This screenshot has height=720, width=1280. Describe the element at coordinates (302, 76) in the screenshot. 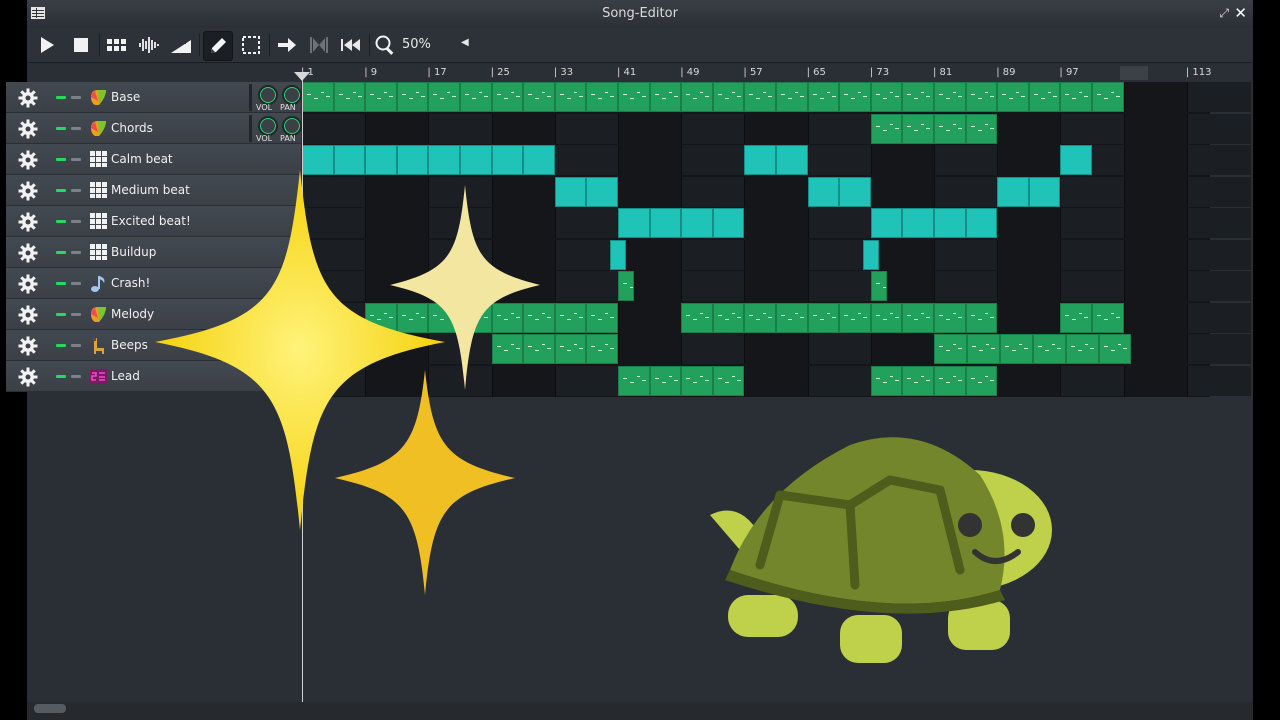

I see `playhead-marker` at that location.